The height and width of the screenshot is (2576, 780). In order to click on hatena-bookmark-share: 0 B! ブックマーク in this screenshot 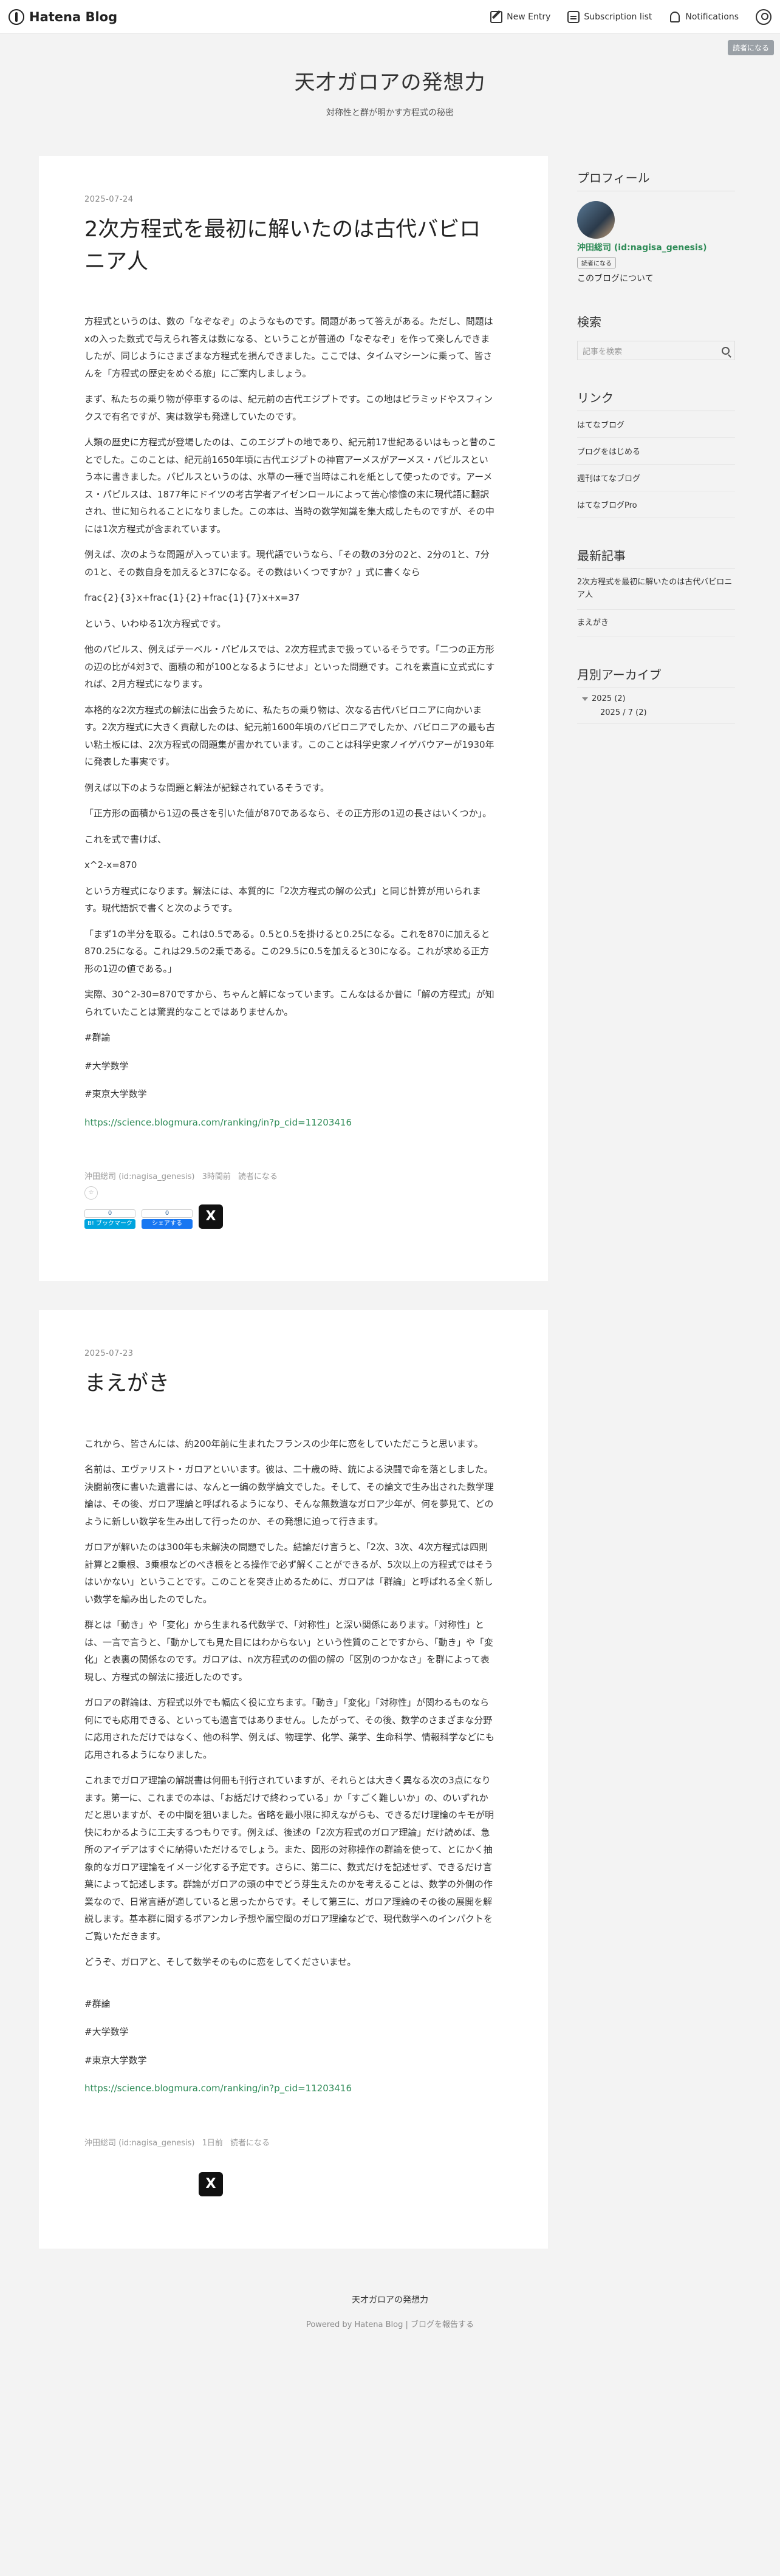, I will do `click(109, 1219)`.